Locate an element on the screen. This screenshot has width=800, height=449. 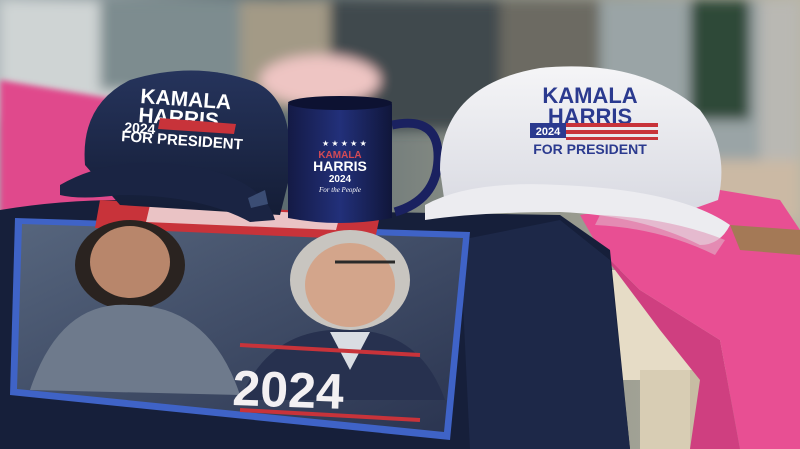
white-cap-line4: FOR PRESIDENT is located at coordinates (590, 149).